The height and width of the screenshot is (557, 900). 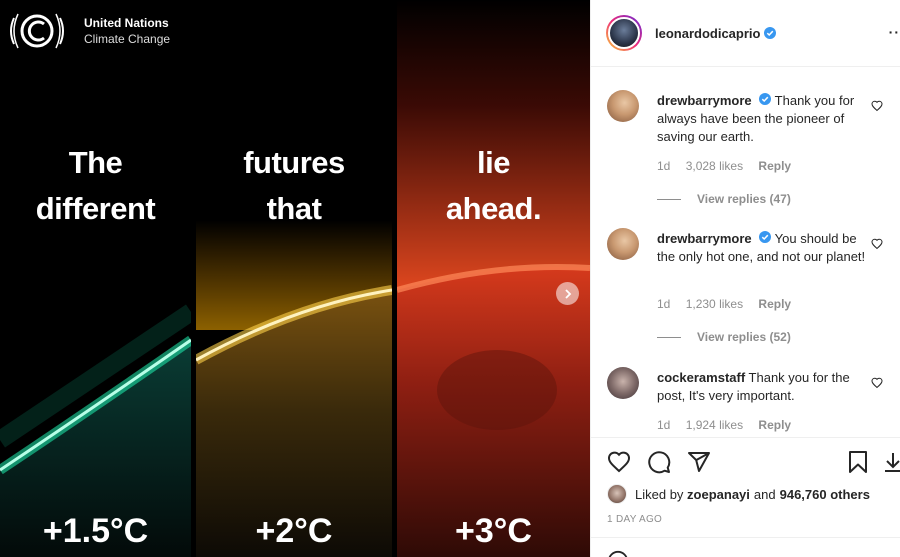 What do you see at coordinates (764, 494) in the screenshot?
I see `liked-by-and: and` at bounding box center [764, 494].